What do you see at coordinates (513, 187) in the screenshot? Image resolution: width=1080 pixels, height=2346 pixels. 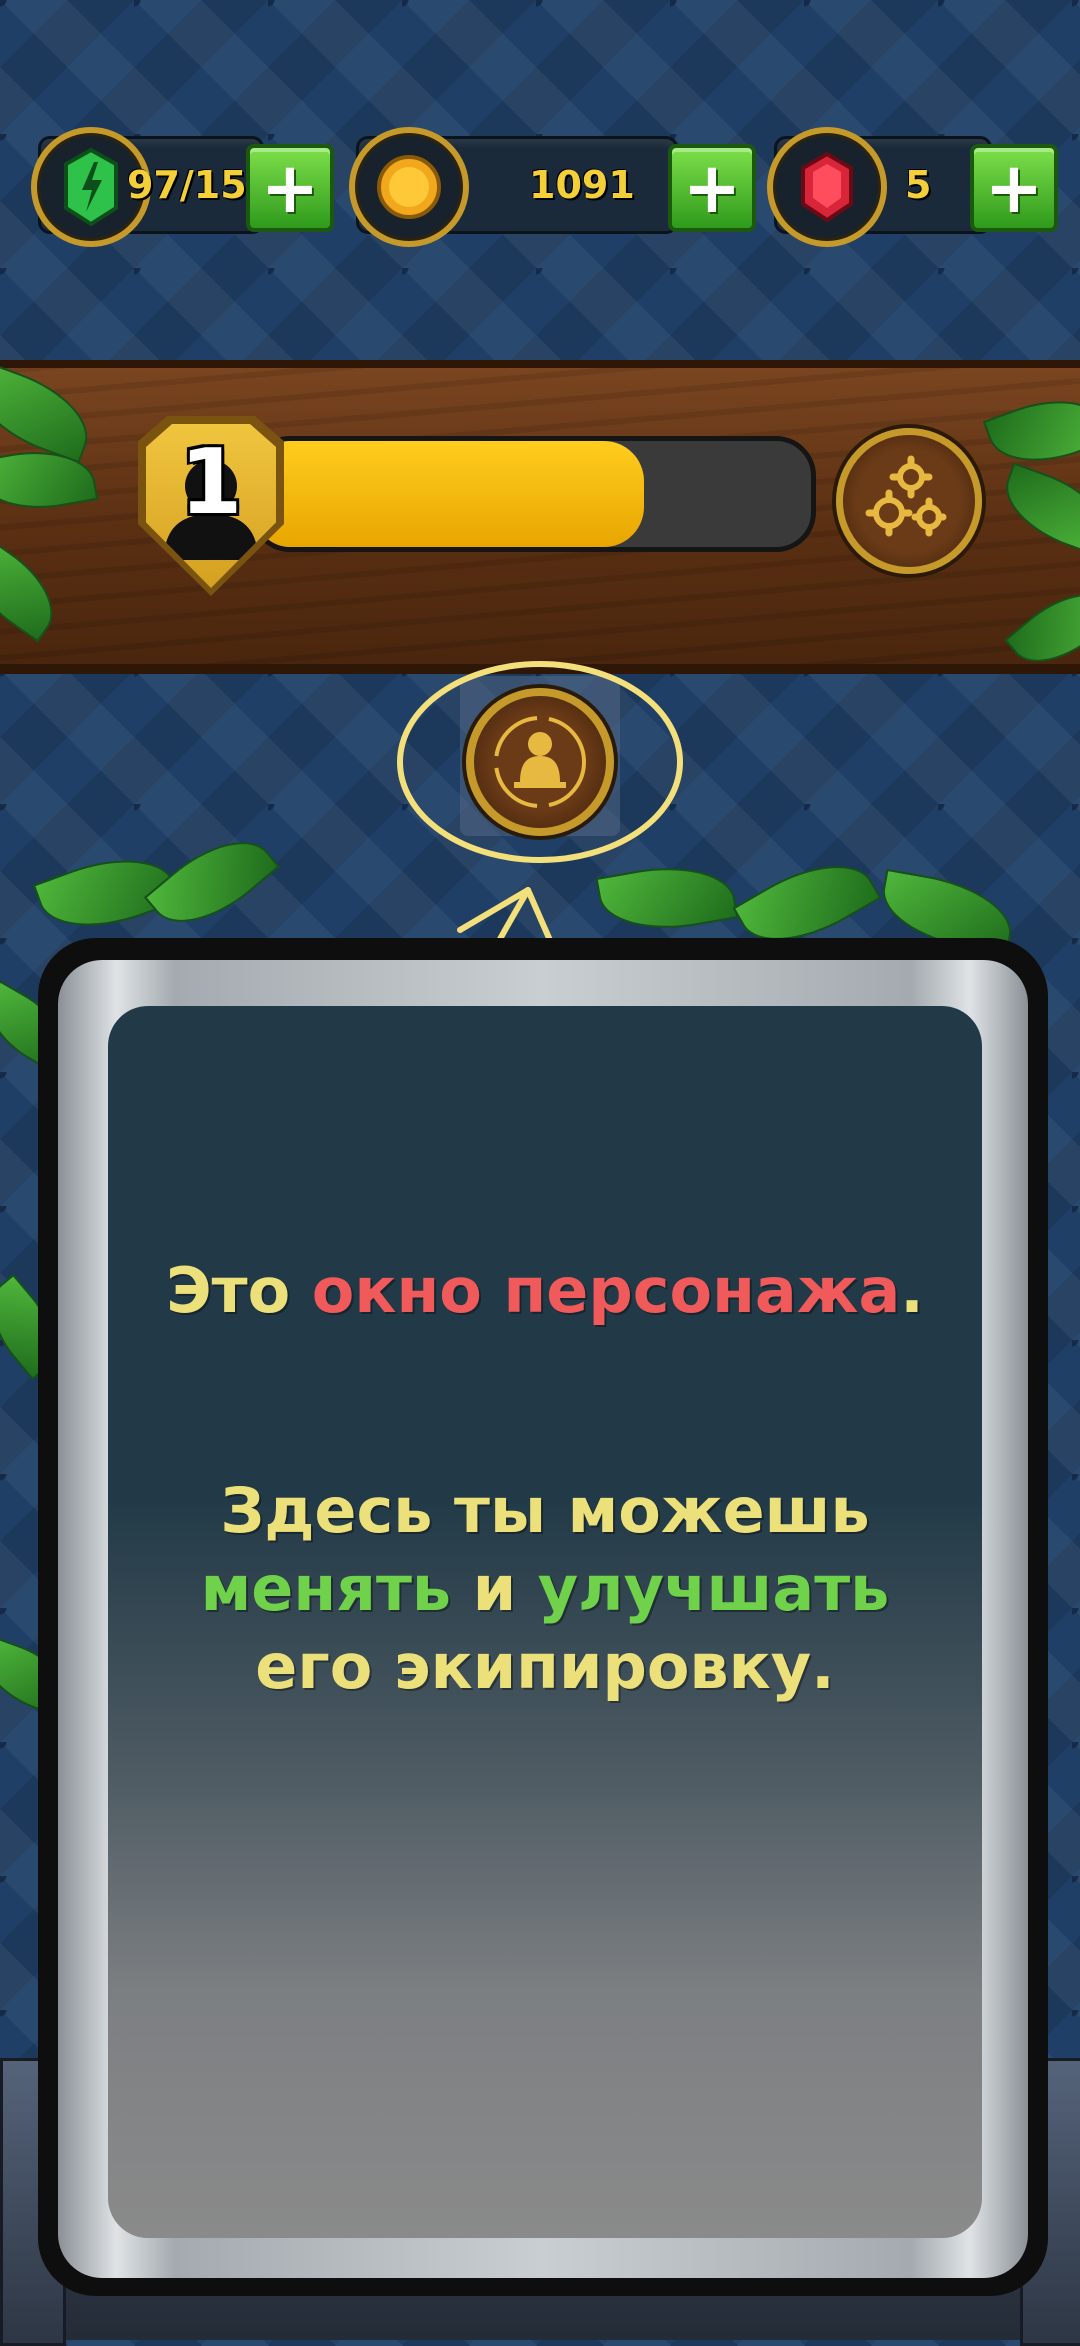 I see `coins-counter: 1091` at bounding box center [513, 187].